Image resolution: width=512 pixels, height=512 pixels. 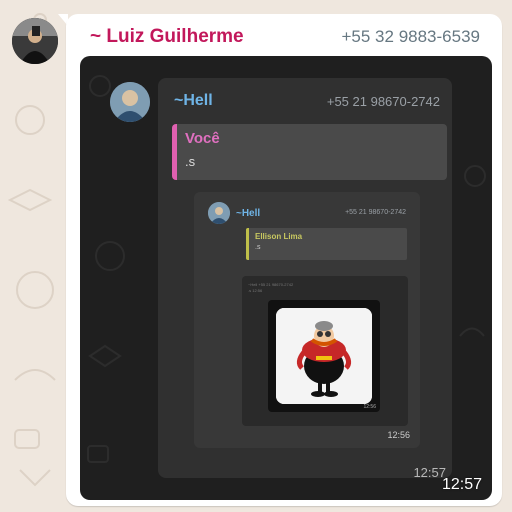 I want to click on sticker-frame: 12:56, so click(x=324, y=356).